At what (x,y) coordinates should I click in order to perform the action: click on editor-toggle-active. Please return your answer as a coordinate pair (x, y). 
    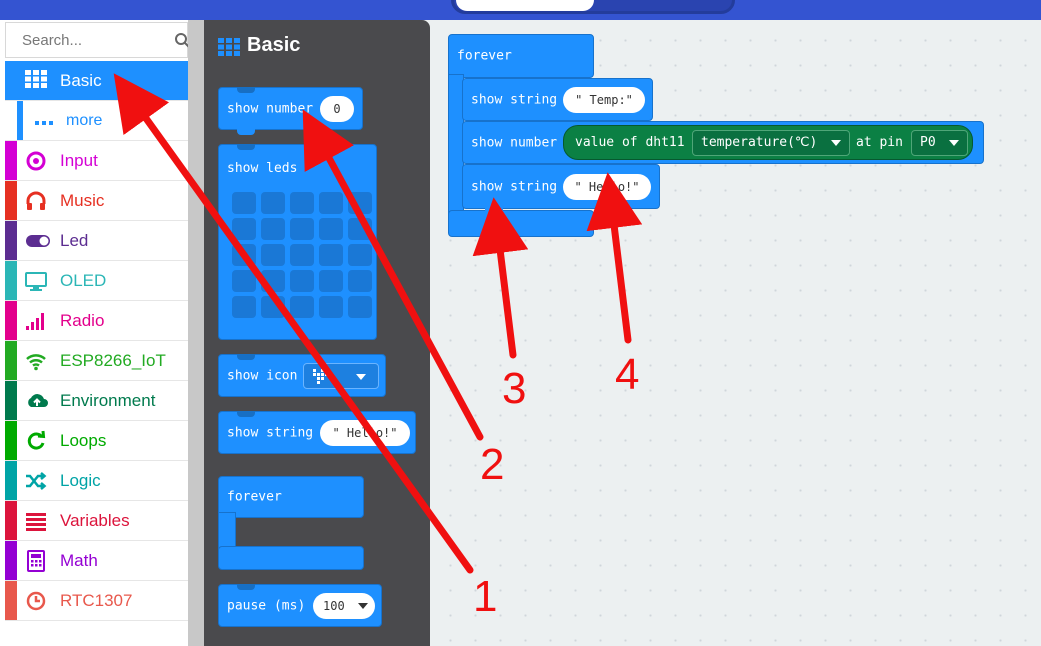
    Looking at the image, I should click on (525, 5).